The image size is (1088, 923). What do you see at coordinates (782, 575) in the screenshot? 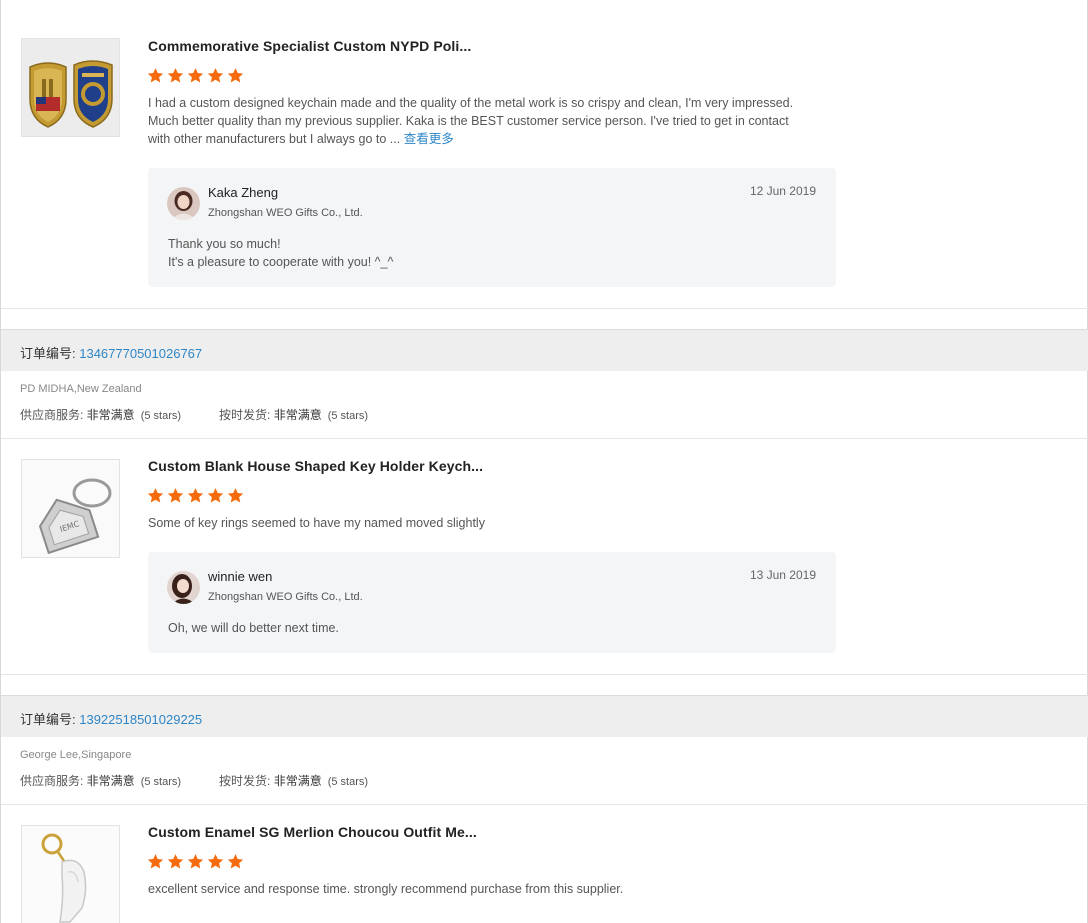
I see `reply-date: 13 Jun 2019` at bounding box center [782, 575].